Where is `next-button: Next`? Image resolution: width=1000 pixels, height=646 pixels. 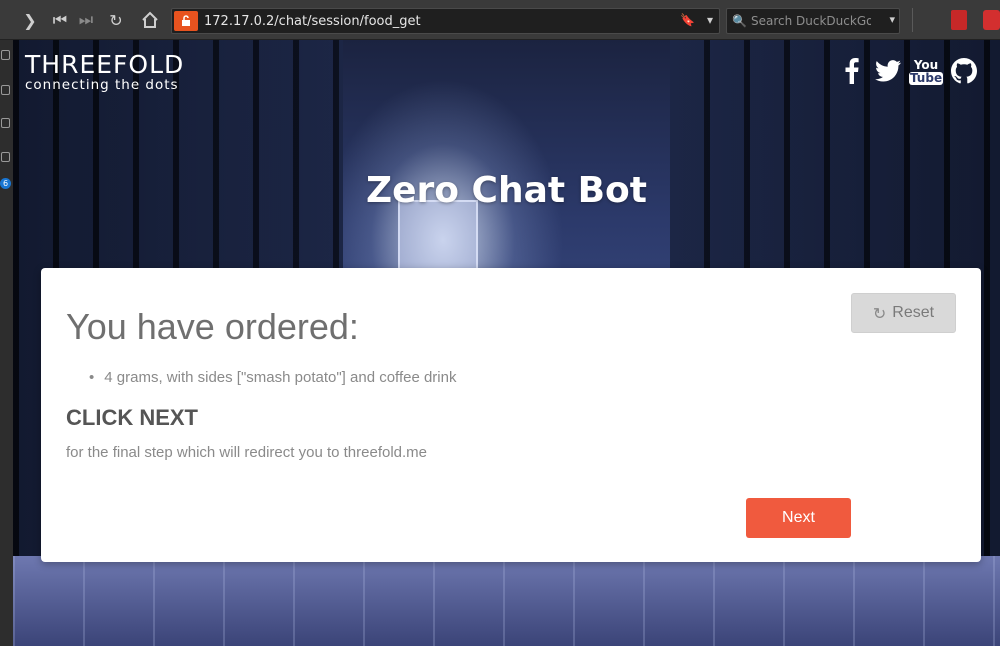
next-button: Next is located at coordinates (798, 518).